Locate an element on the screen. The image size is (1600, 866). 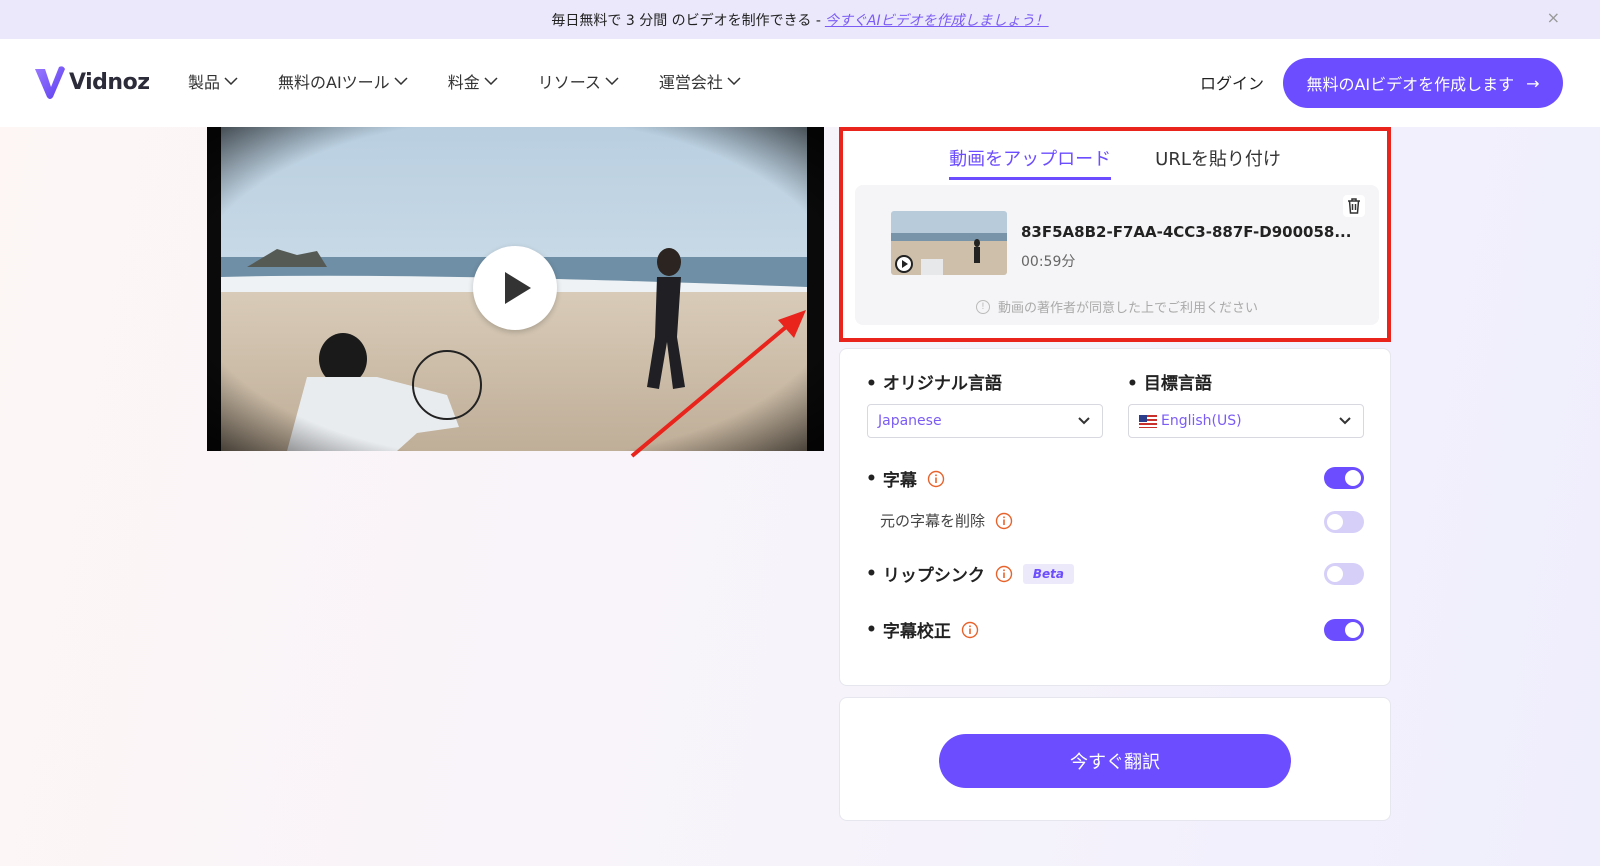
arrow-right-icon: → is located at coordinates (1533, 83).